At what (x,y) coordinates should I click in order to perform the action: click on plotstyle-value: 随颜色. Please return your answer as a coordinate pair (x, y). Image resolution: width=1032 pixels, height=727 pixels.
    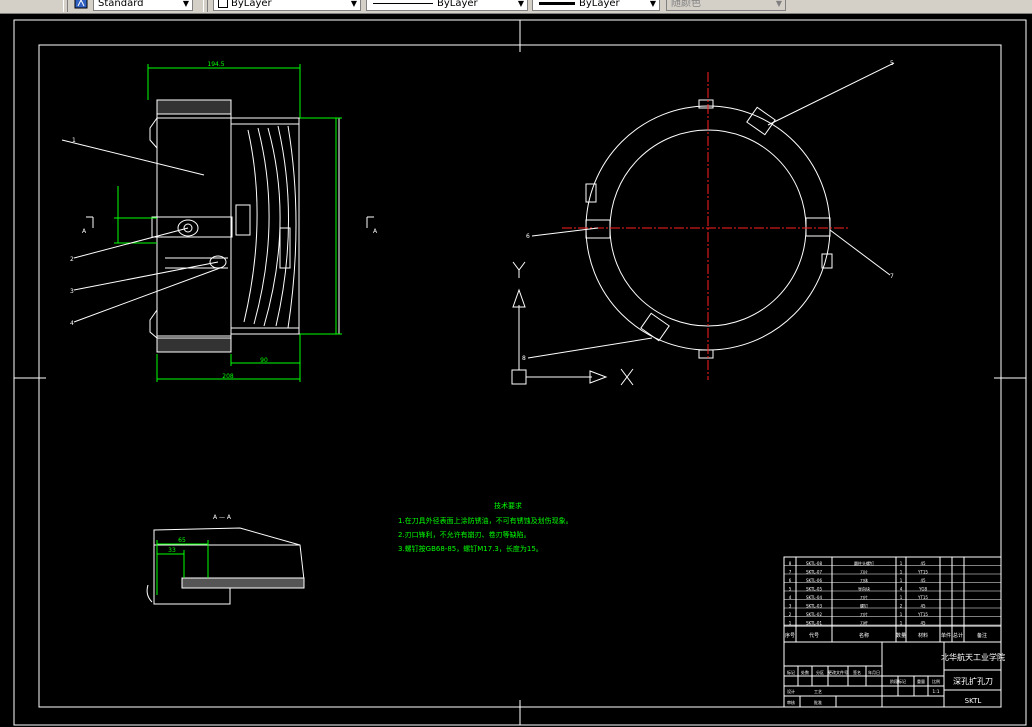
    Looking at the image, I should click on (686, 4).